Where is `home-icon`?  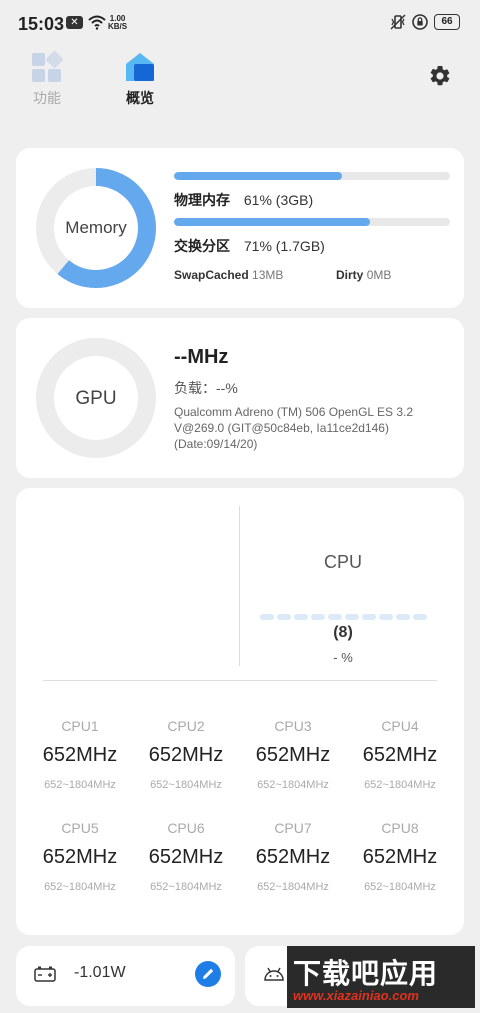
home-icon is located at coordinates (140, 67).